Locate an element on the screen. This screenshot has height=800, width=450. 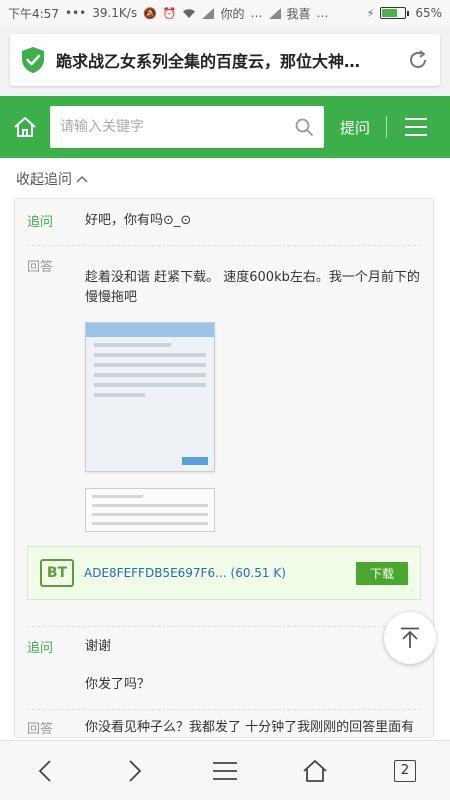
header-divider is located at coordinates (387, 127).